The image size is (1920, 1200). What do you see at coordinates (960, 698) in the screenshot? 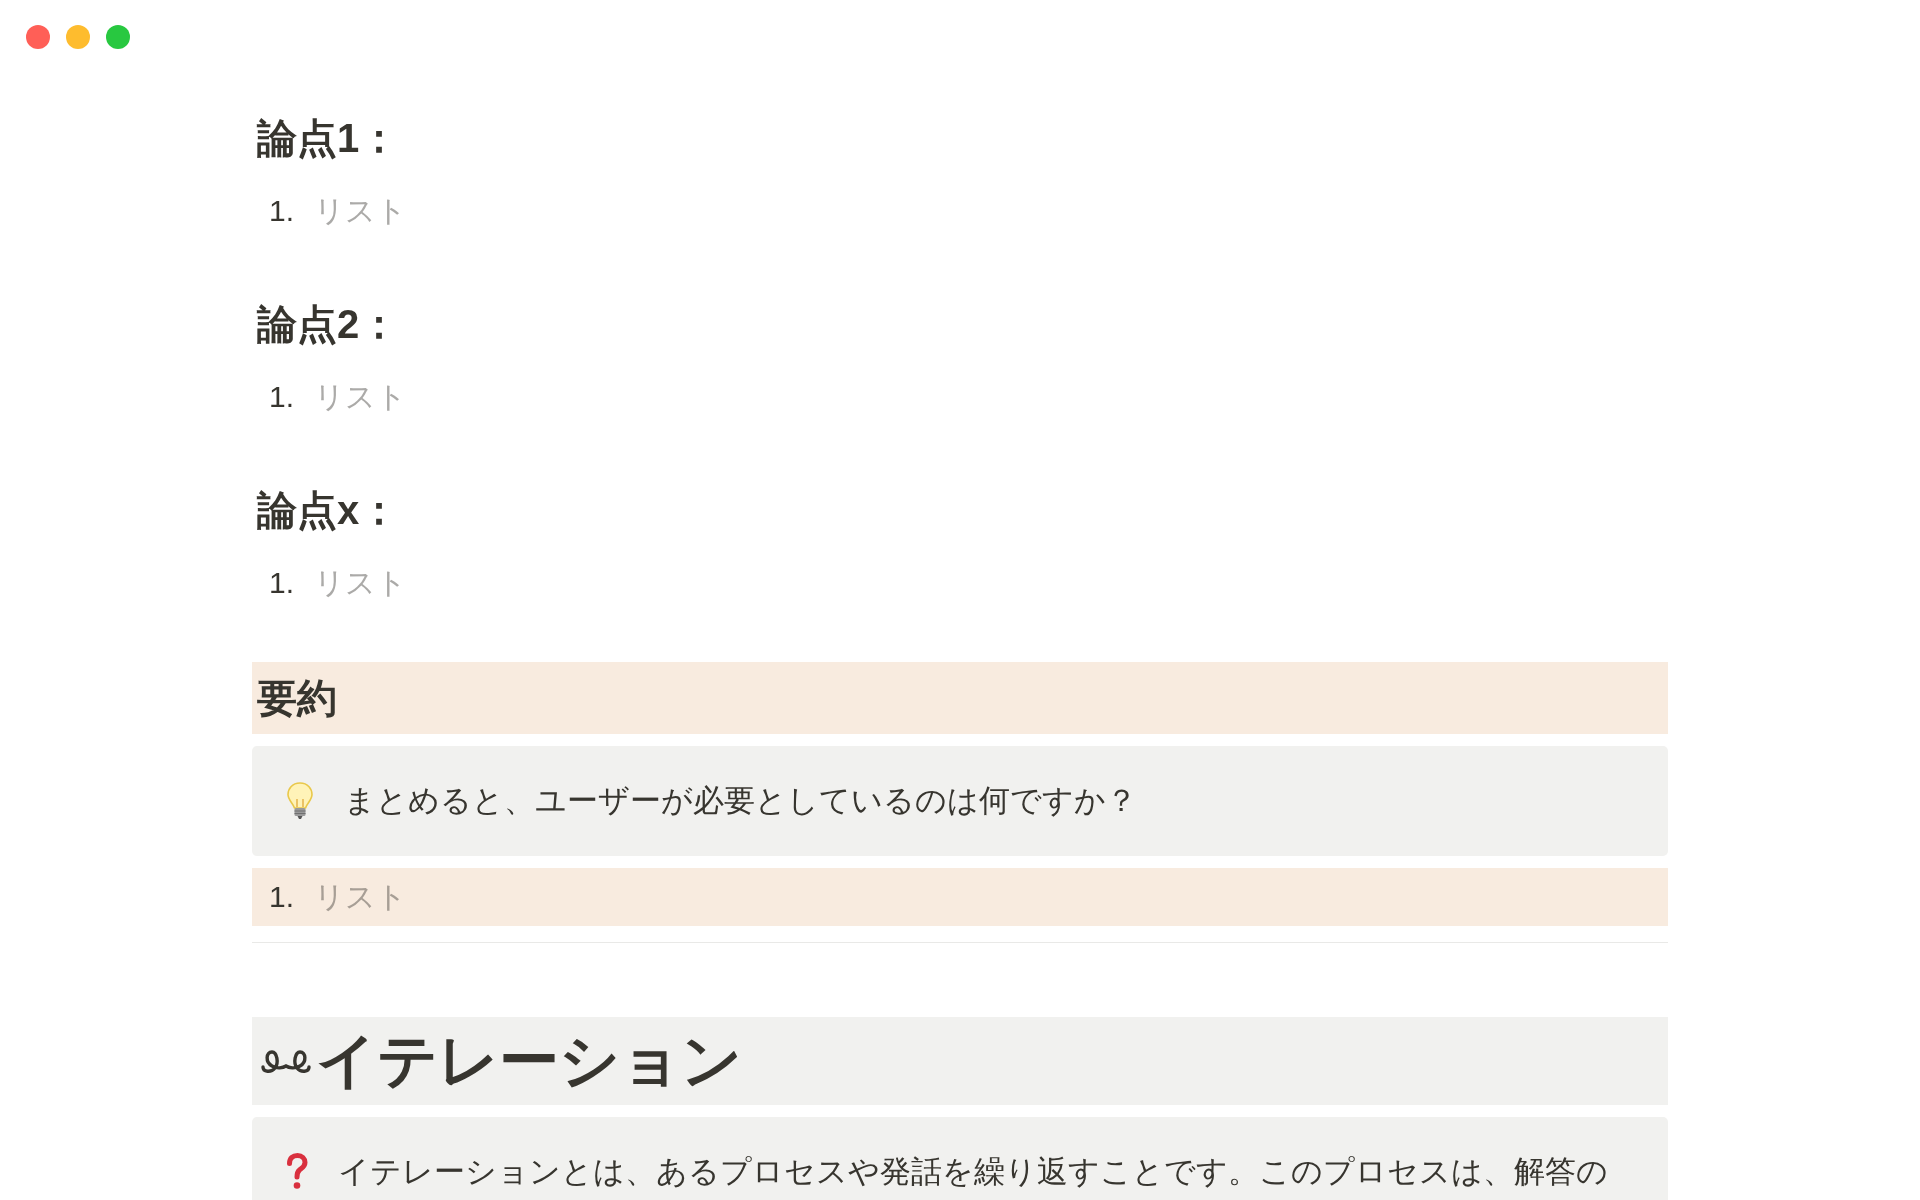
I see `section-heading-banner: 要約` at bounding box center [960, 698].